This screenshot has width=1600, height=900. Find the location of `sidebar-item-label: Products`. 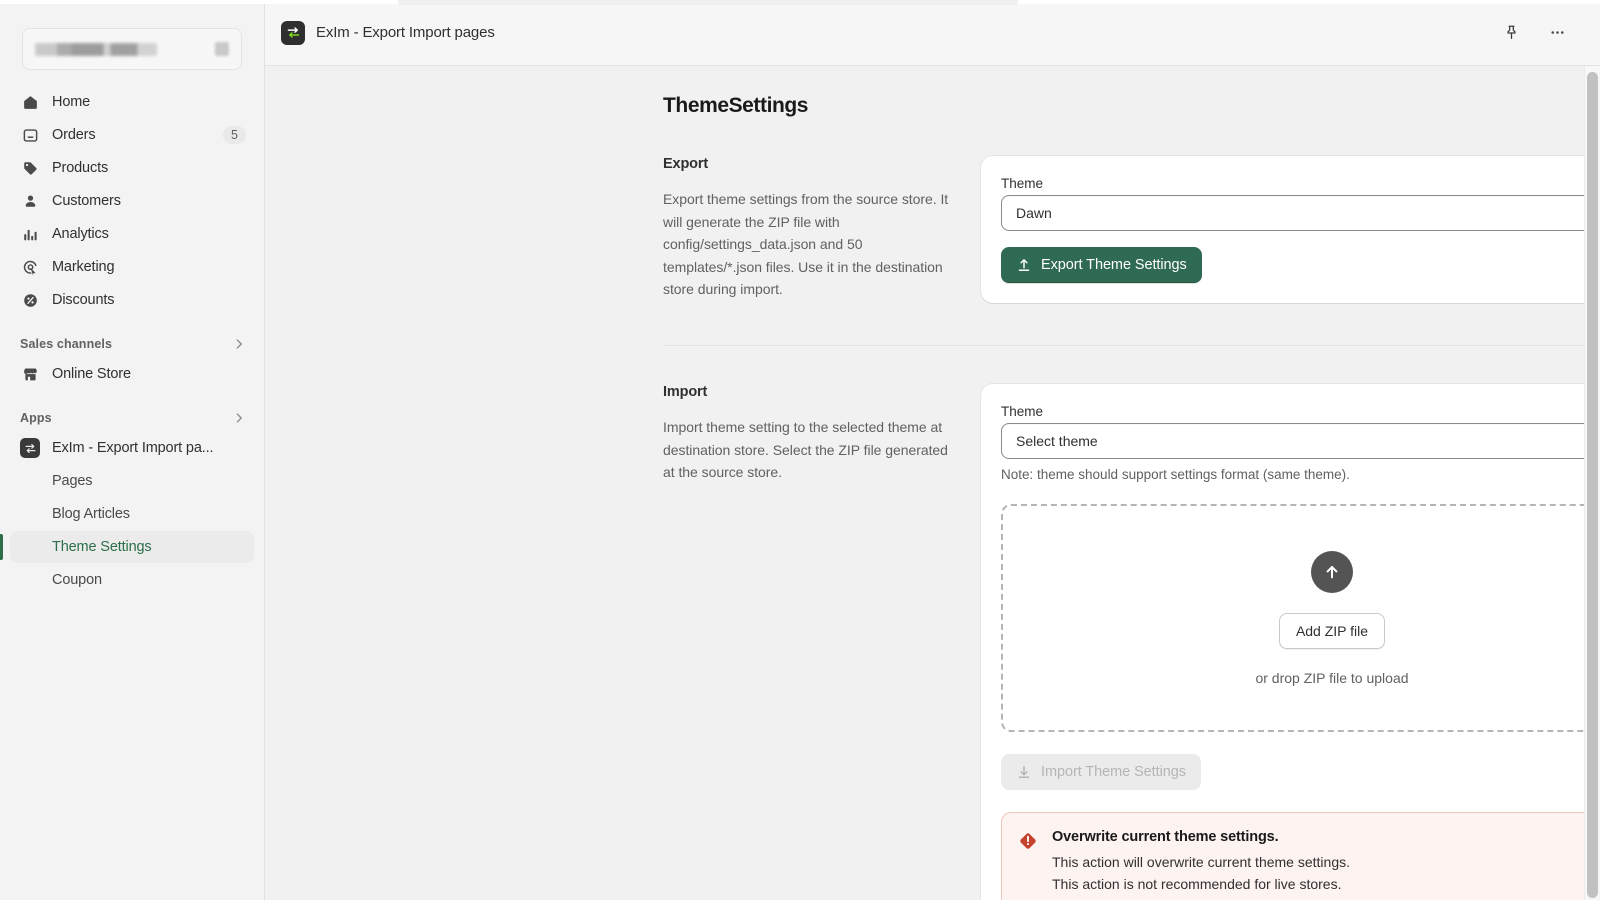

sidebar-item-label: Products is located at coordinates (80, 168).